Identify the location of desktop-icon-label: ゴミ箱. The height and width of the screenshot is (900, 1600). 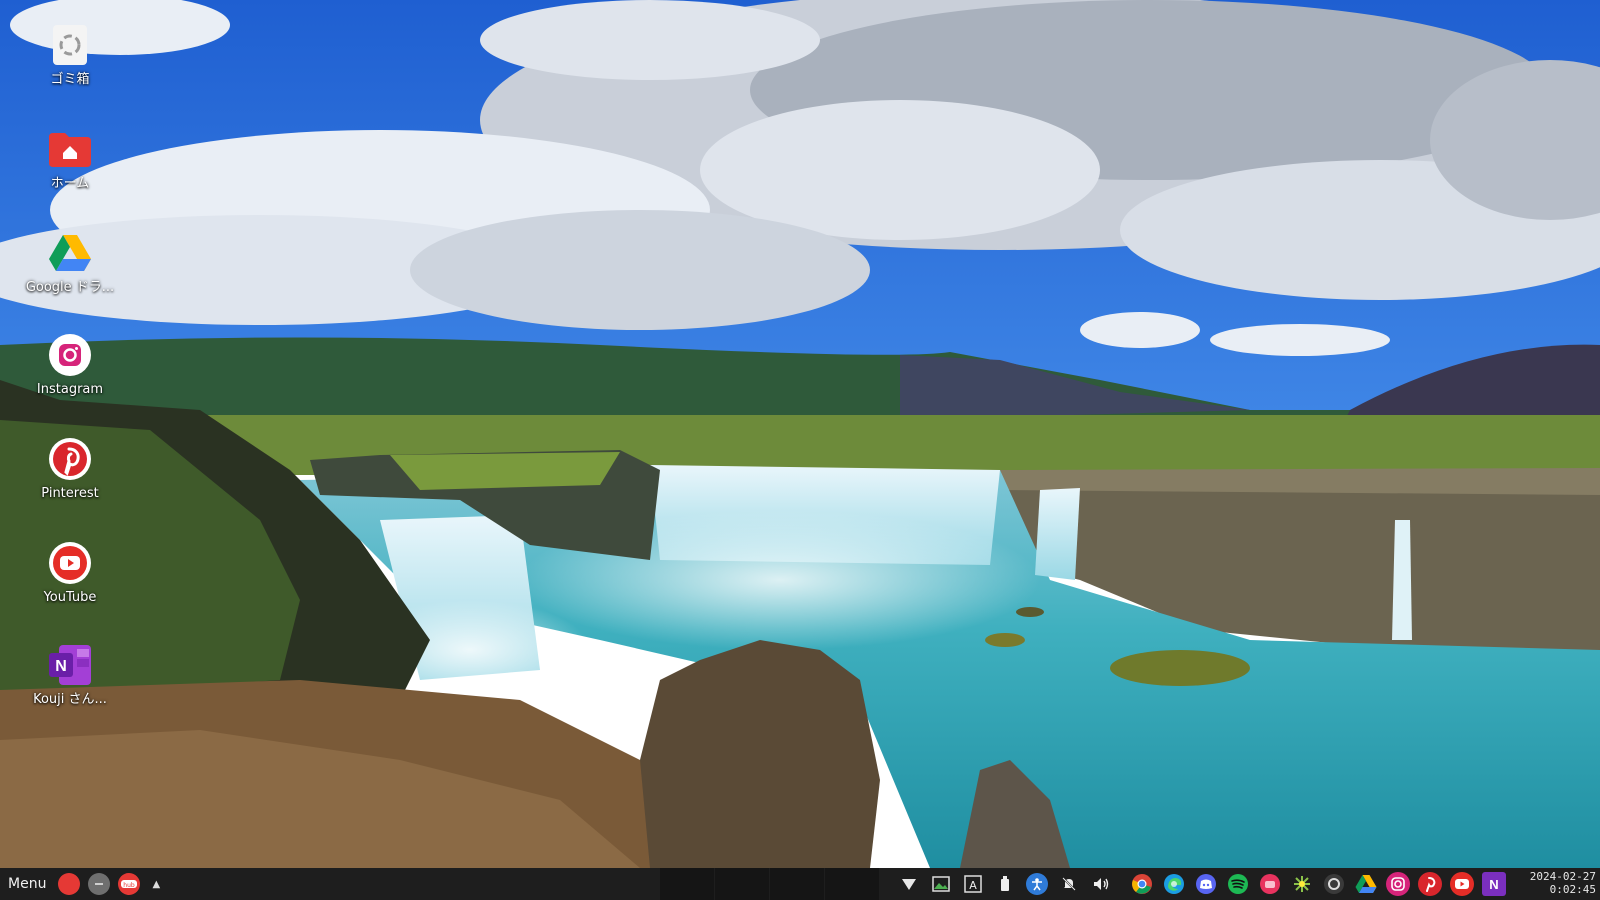
(70, 79).